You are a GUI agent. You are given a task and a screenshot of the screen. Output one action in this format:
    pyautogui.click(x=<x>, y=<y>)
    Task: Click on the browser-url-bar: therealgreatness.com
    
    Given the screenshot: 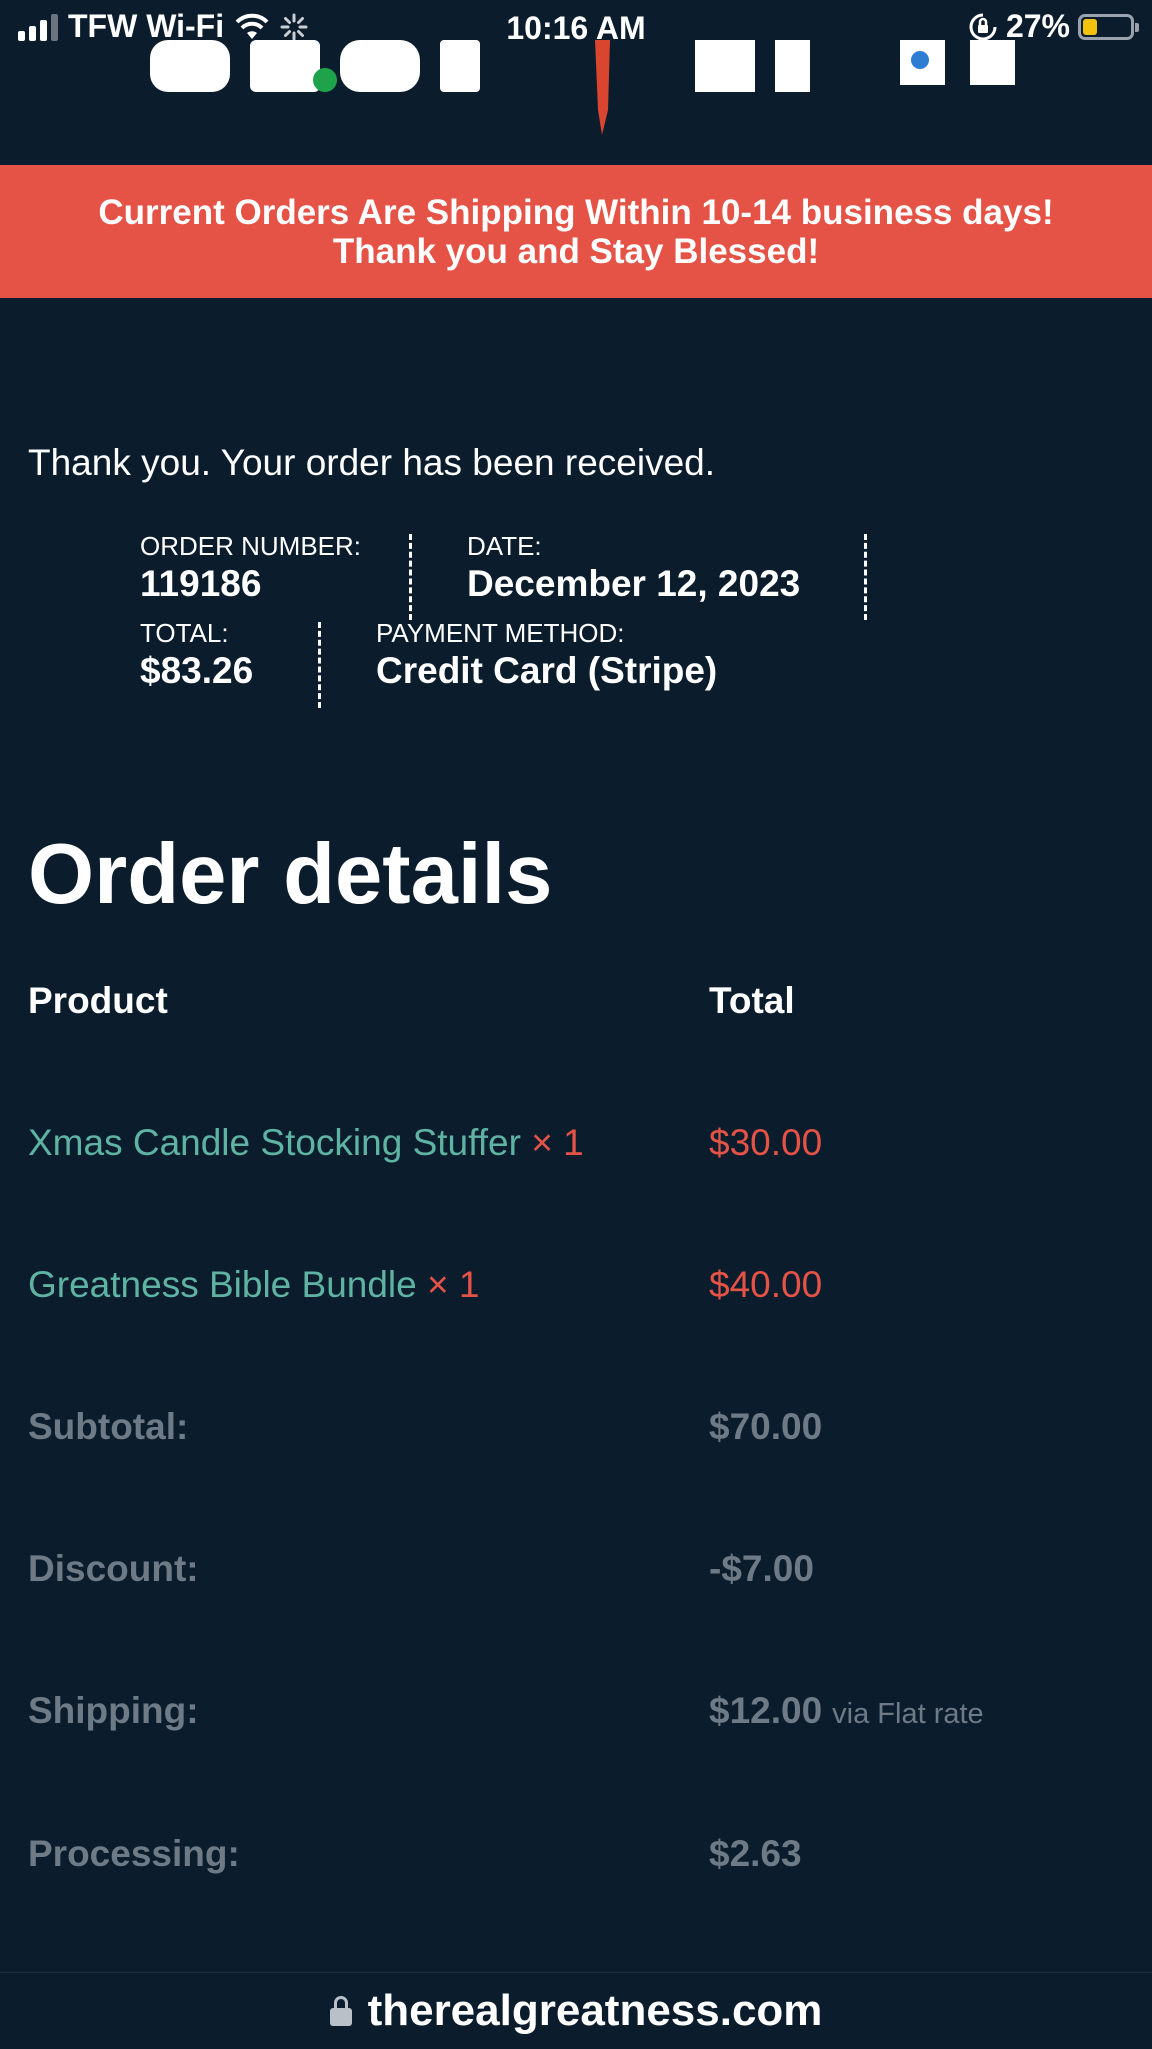 What is the action you would take?
    pyautogui.click(x=576, y=2010)
    